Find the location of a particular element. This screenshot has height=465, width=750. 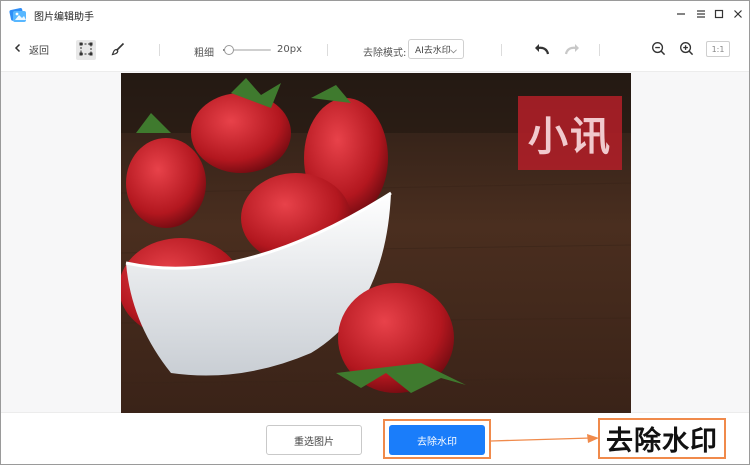

minimize-icon is located at coordinates (681, 14).